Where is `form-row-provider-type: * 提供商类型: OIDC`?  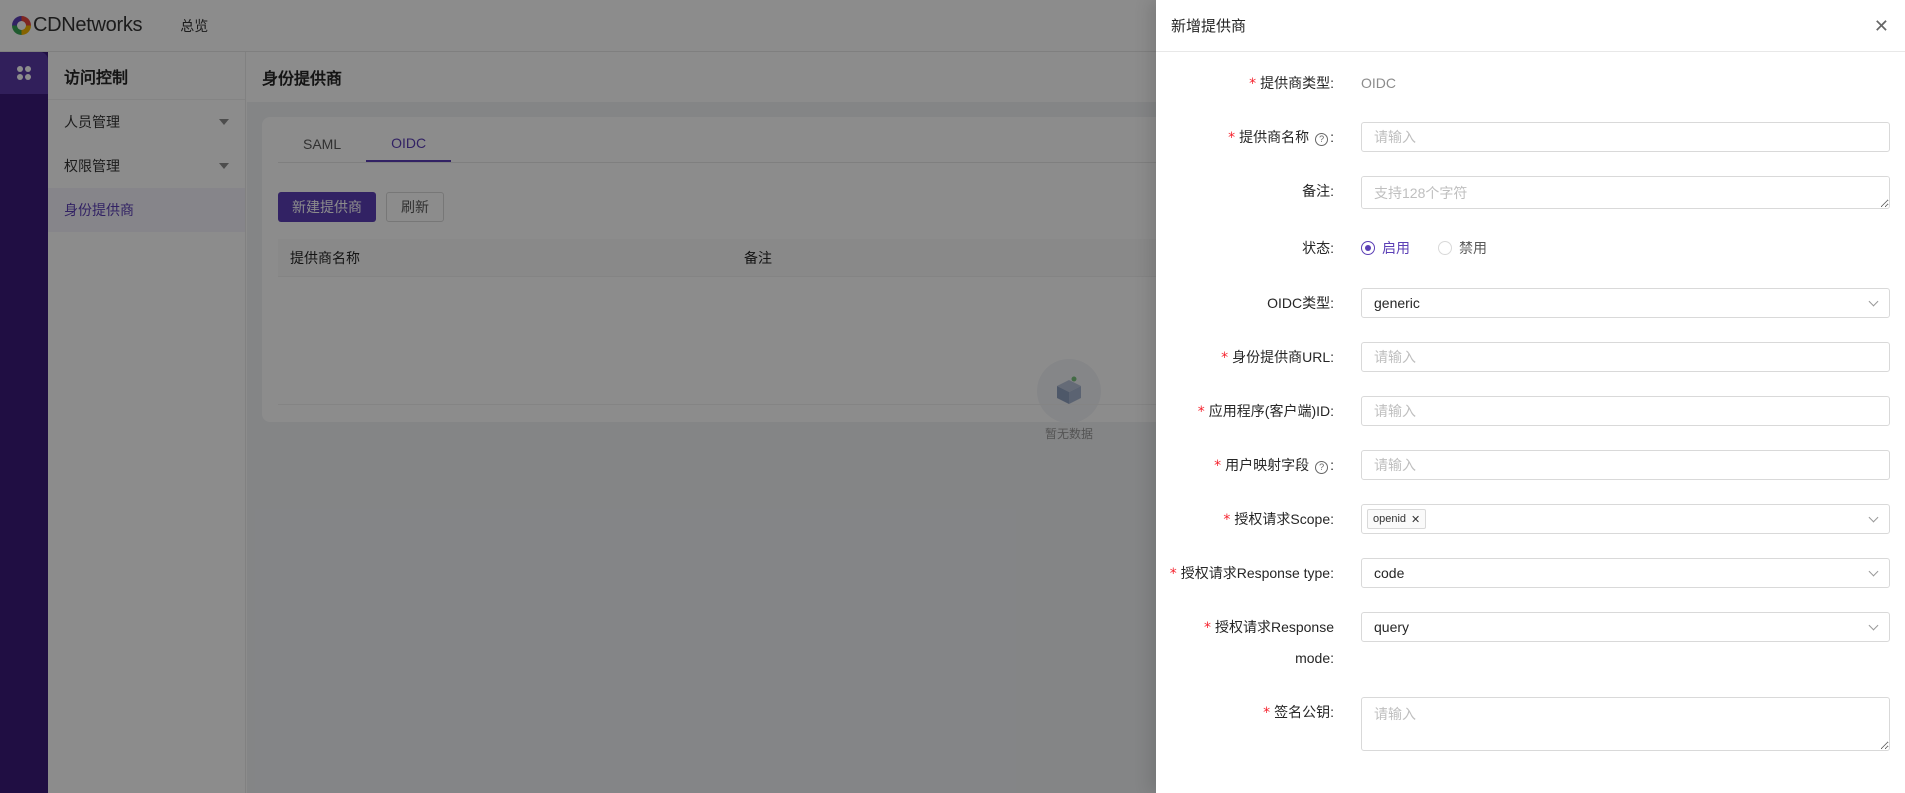 form-row-provider-type: * 提供商类型: OIDC is located at coordinates (1530, 83).